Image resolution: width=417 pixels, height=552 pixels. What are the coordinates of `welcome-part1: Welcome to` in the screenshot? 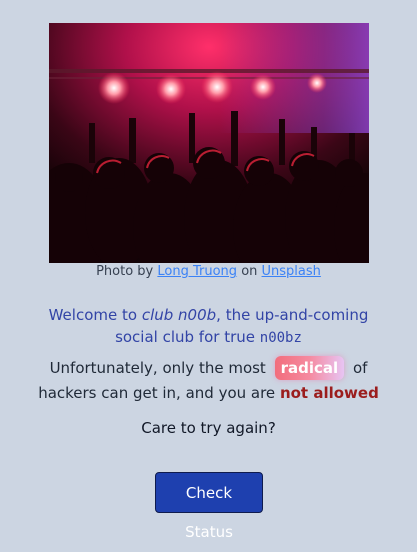 It's located at (95, 315).